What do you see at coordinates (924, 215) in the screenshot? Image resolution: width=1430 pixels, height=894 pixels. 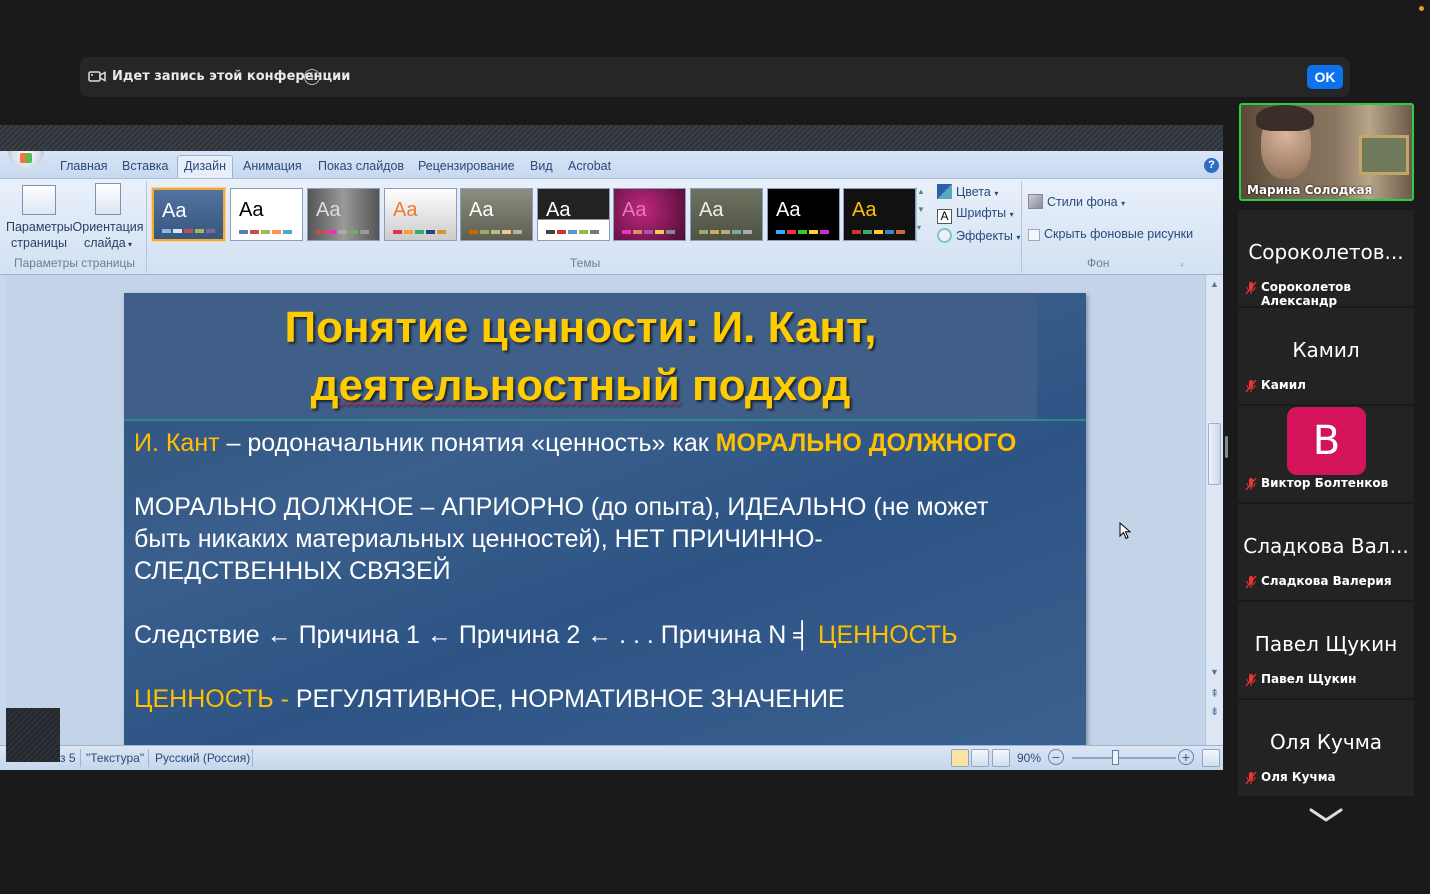 I see `themes-scroll: ▲ ▼ ▾` at bounding box center [924, 215].